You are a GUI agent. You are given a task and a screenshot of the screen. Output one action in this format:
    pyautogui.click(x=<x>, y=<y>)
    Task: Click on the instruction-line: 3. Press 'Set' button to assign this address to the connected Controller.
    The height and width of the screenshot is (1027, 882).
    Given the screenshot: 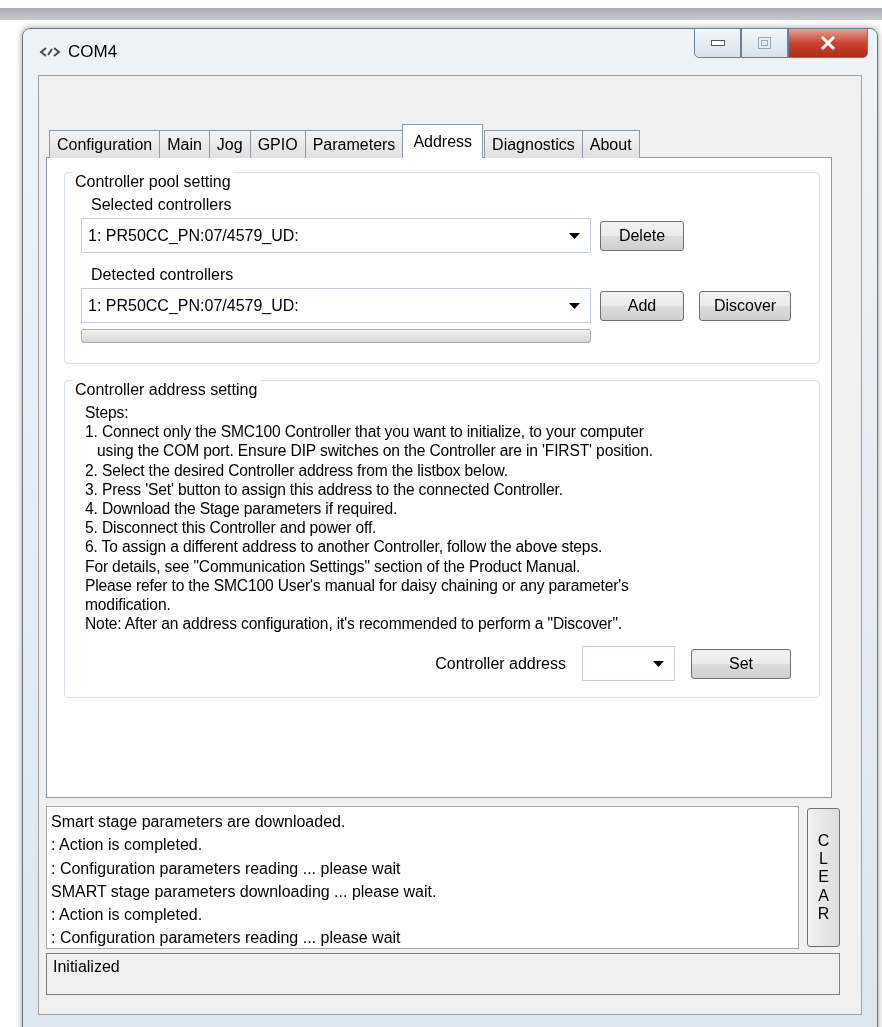 What is the action you would take?
    pyautogui.click(x=324, y=489)
    